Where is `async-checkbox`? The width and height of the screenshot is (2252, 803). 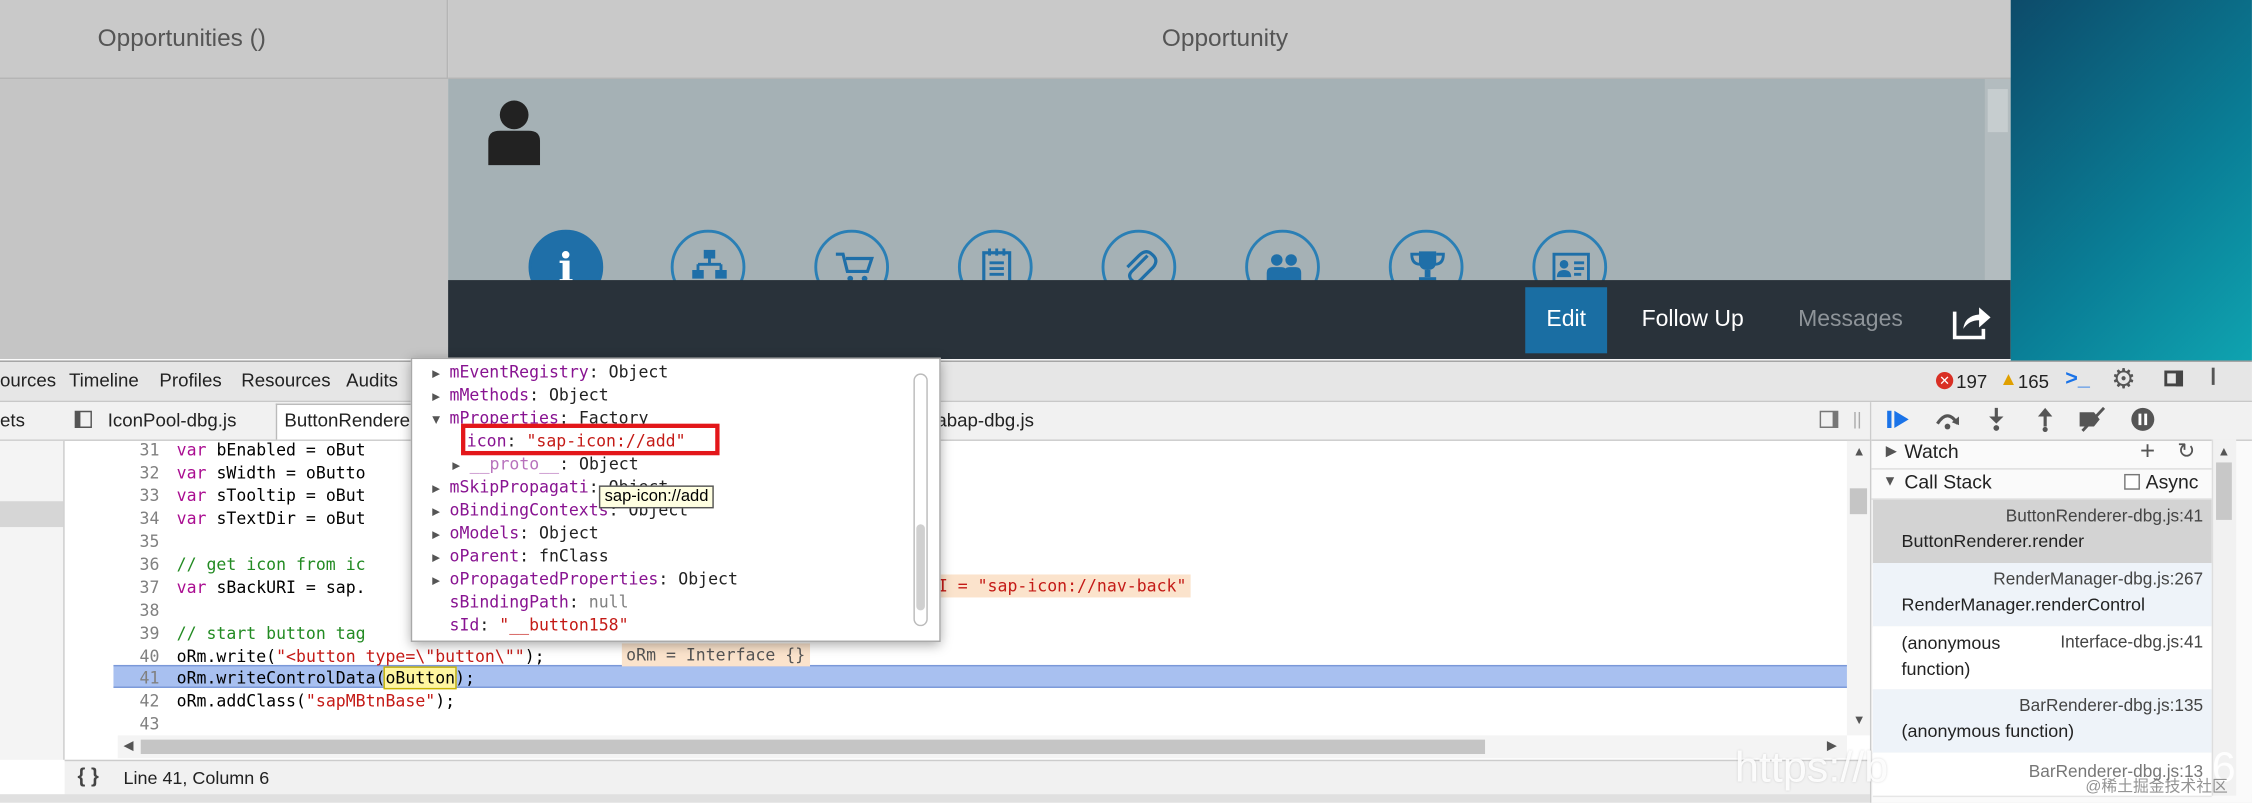 async-checkbox is located at coordinates (2132, 481).